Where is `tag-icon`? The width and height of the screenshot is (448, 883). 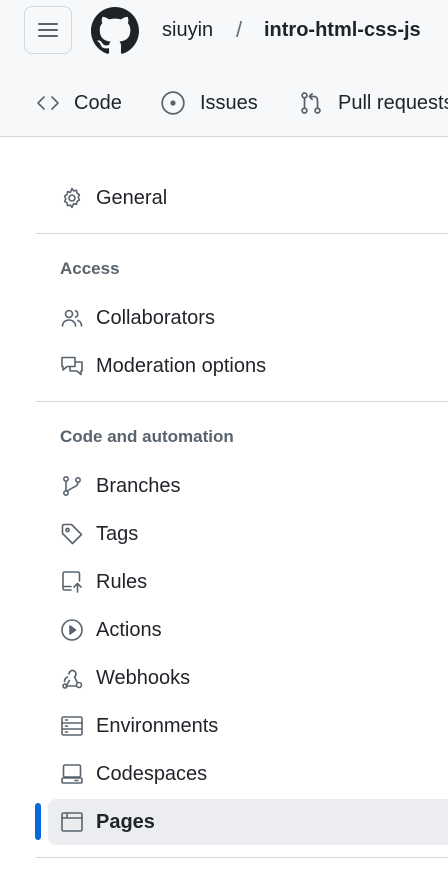
tag-icon is located at coordinates (72, 534).